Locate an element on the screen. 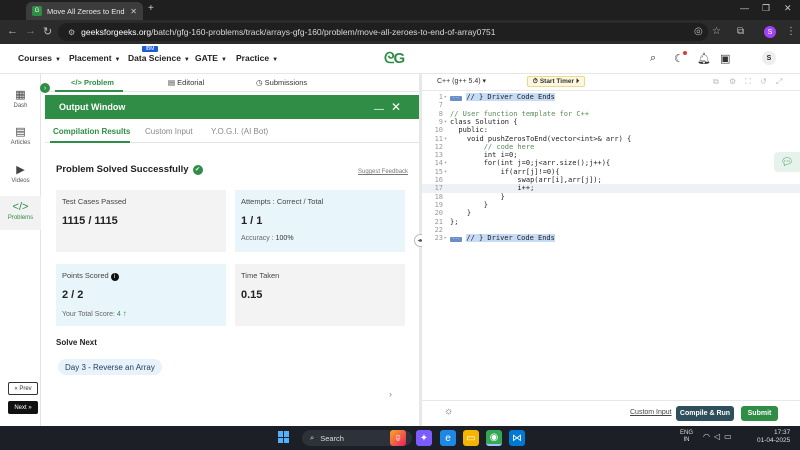 The height and width of the screenshot is (450, 800). code-line: 17 i++; is located at coordinates (611, 188).